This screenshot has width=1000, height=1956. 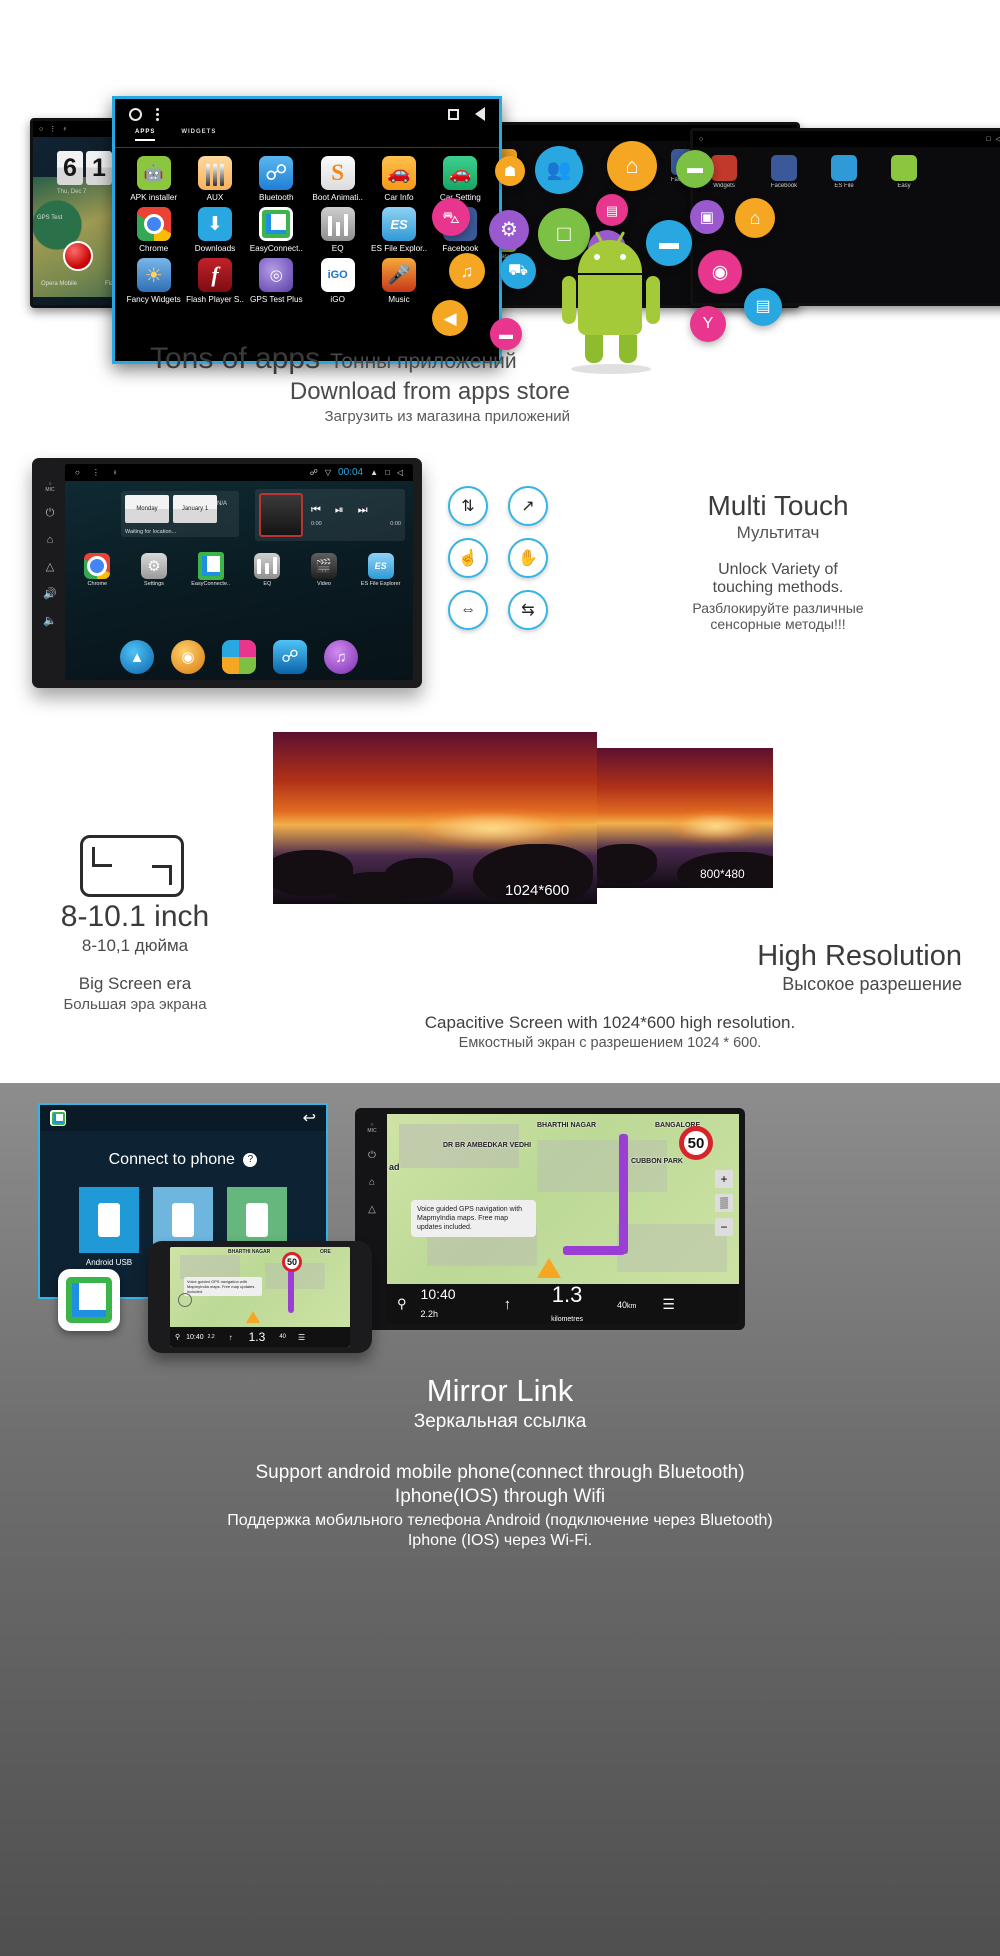 I want to click on app-item-bluetooth: ☍ Bluetooth, so click(x=276, y=179).